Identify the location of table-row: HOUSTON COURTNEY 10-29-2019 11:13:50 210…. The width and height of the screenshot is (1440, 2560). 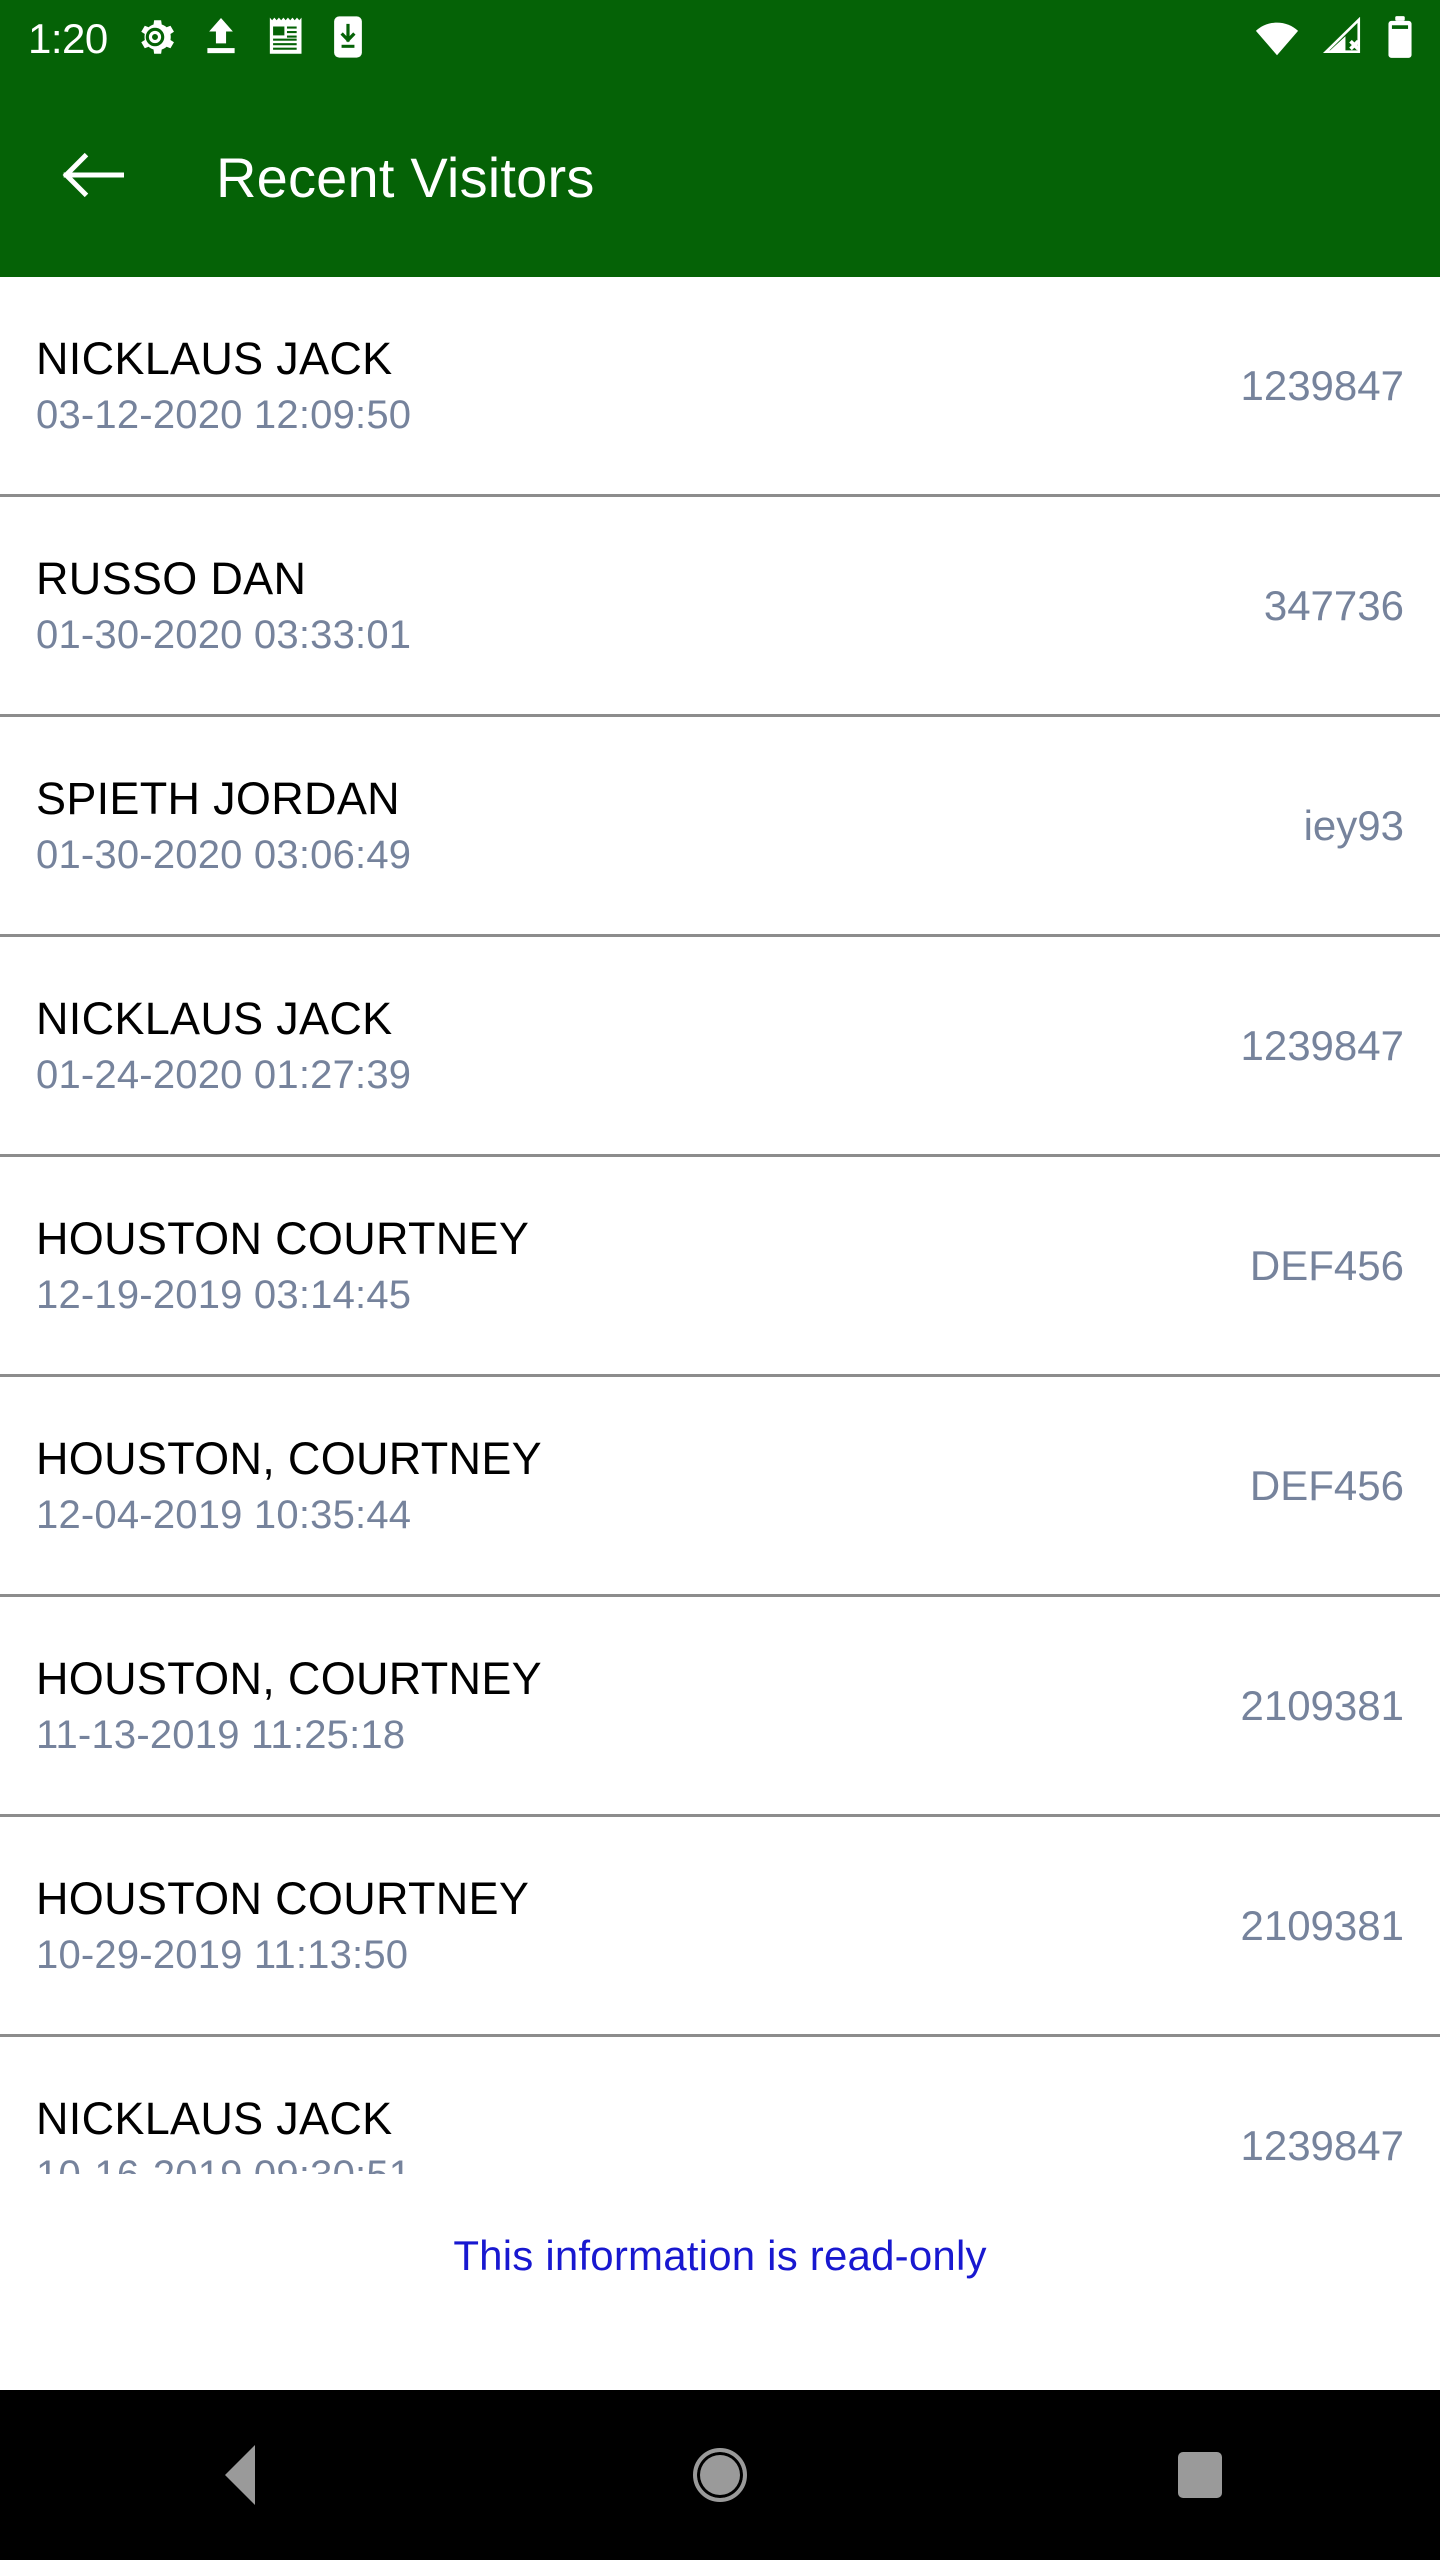
(720, 1927).